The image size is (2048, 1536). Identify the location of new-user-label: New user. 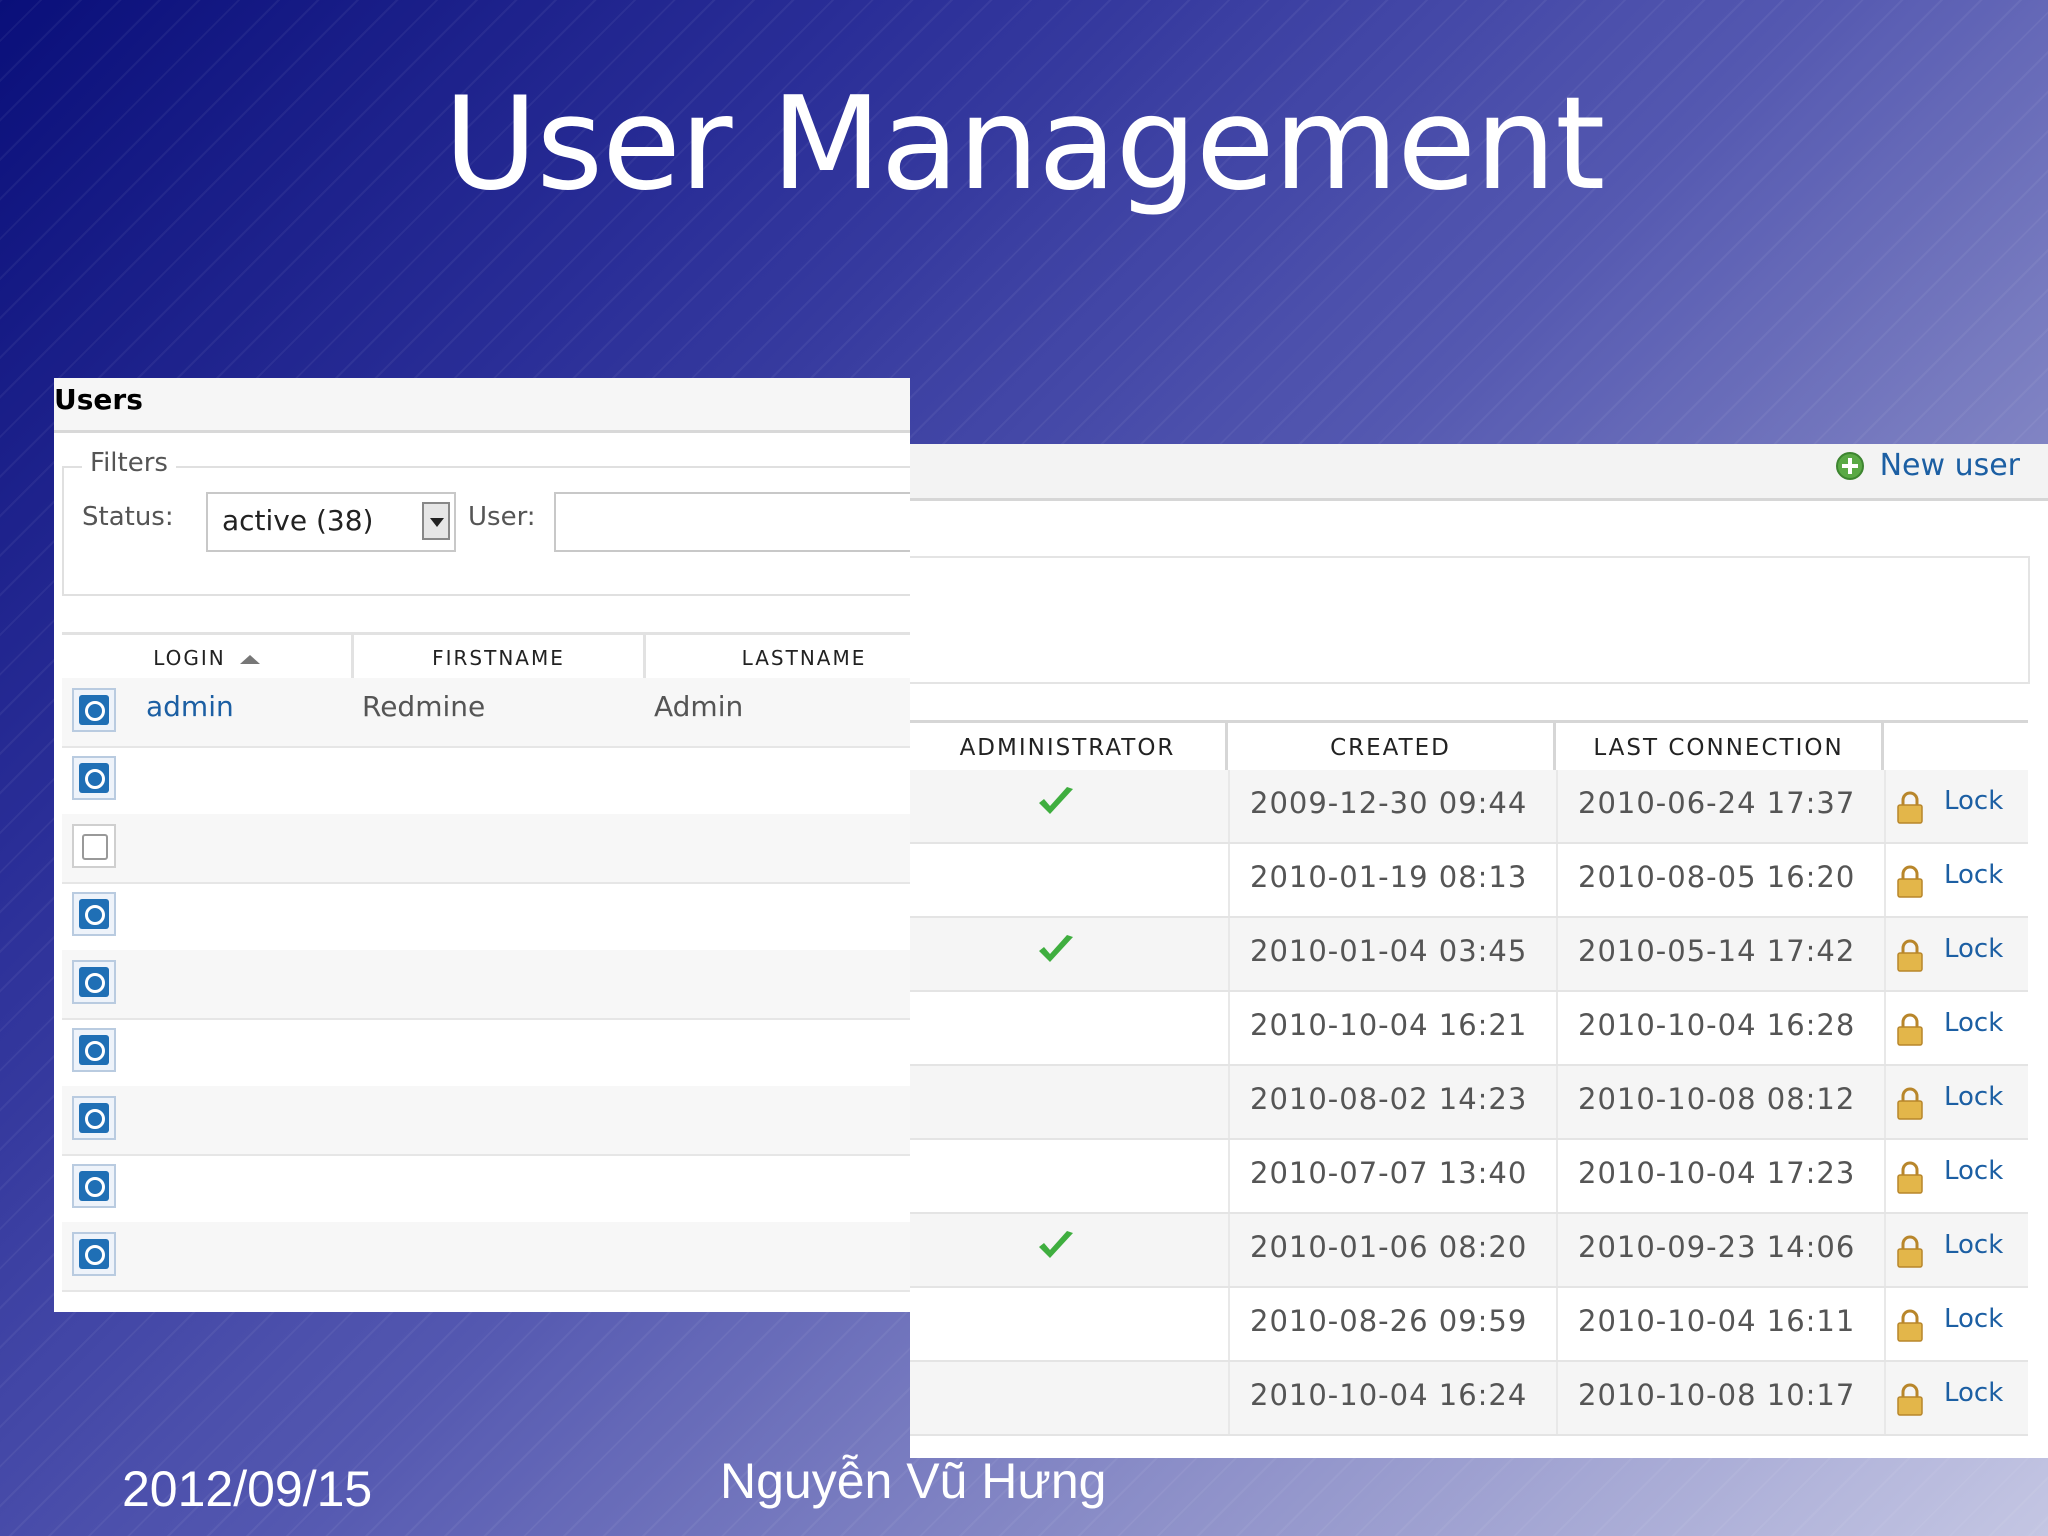
(1949, 465).